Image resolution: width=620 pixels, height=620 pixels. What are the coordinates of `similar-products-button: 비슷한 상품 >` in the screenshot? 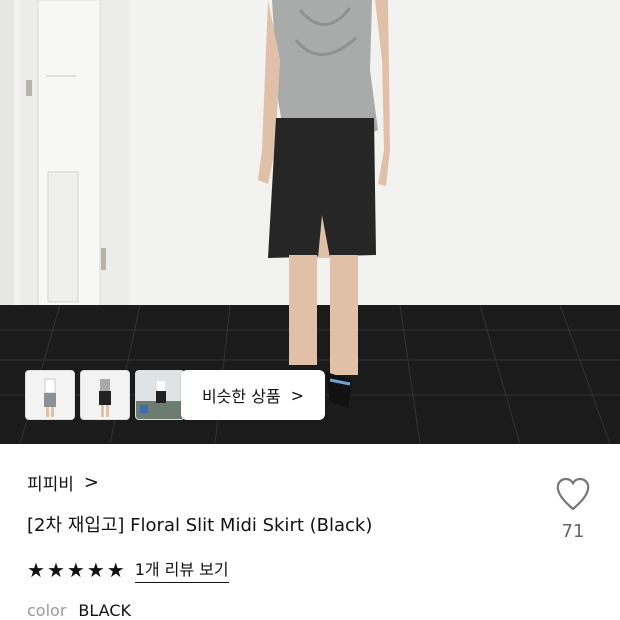 It's located at (253, 395).